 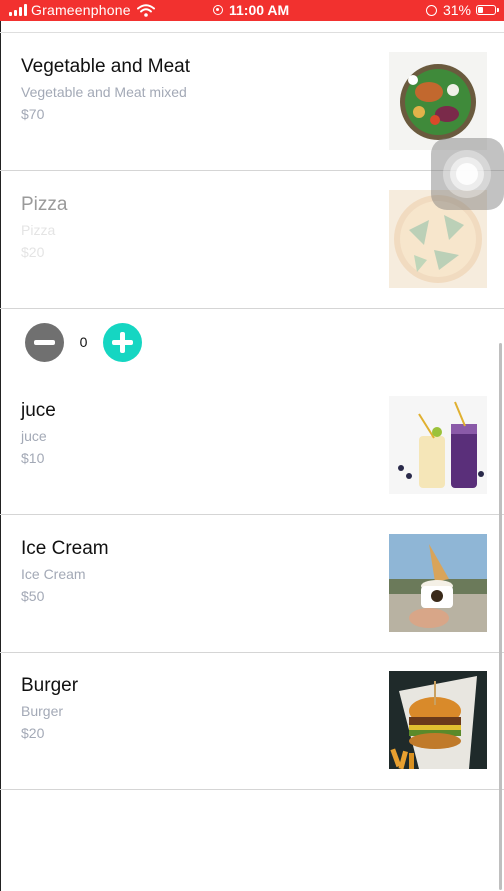 I want to click on salad-bowl-image, so click(x=438, y=101).